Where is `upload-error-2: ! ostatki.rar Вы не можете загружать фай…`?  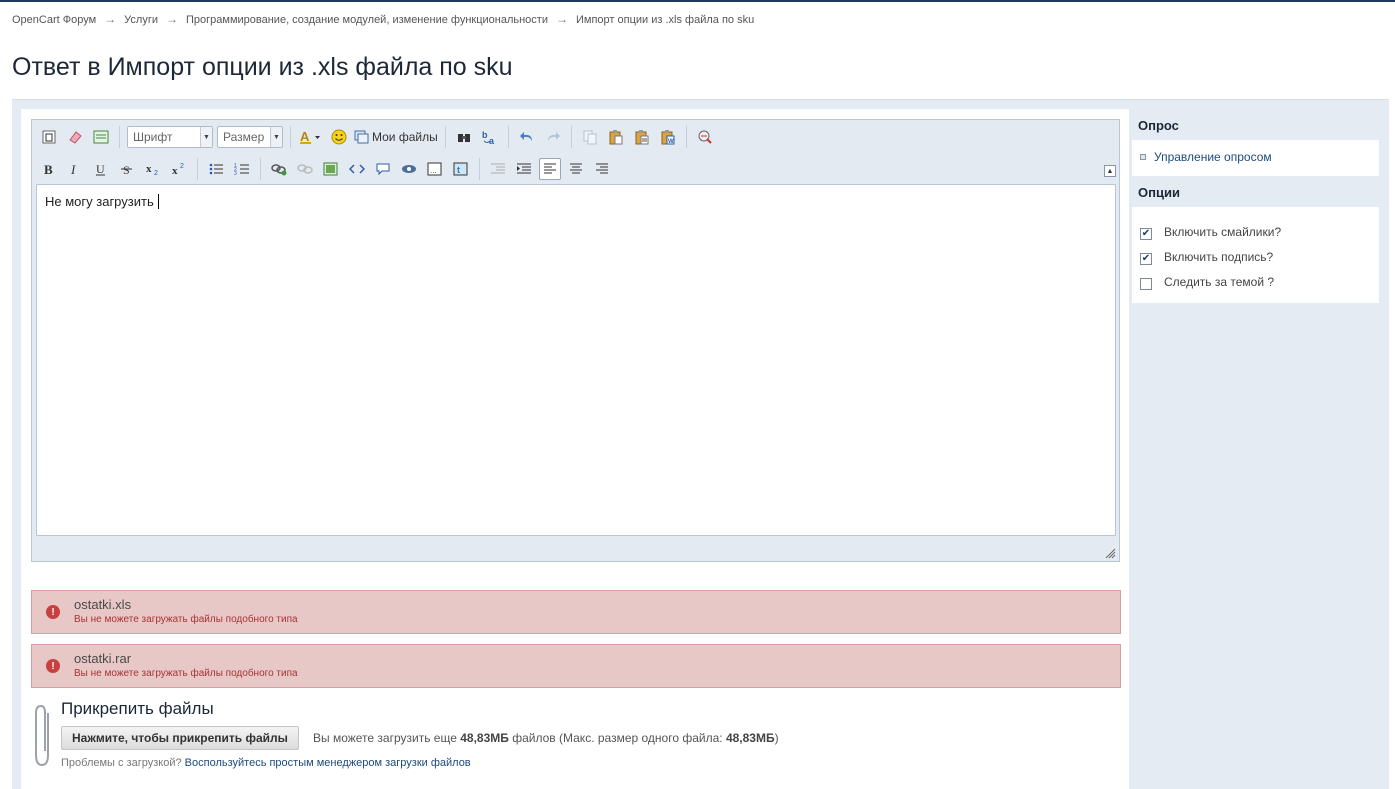
upload-error-2: ! ostatki.rar Вы не можете загружать фай… is located at coordinates (576, 666).